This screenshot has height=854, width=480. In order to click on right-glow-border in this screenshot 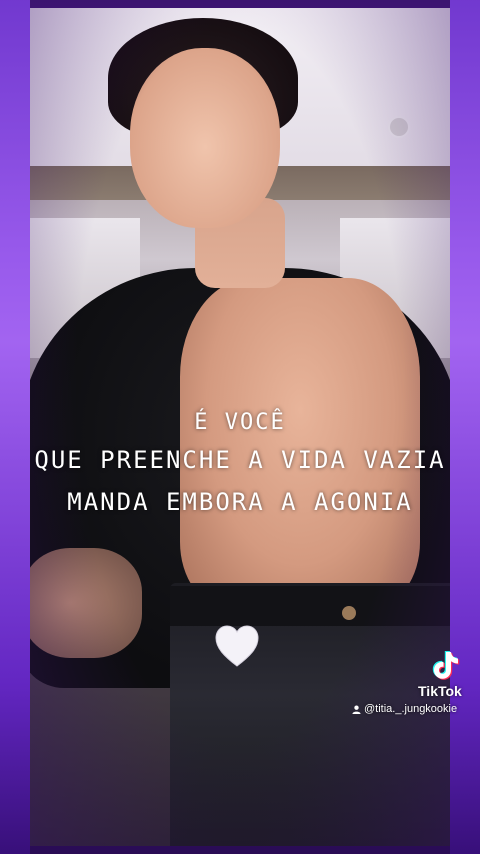, I will do `click(465, 427)`.